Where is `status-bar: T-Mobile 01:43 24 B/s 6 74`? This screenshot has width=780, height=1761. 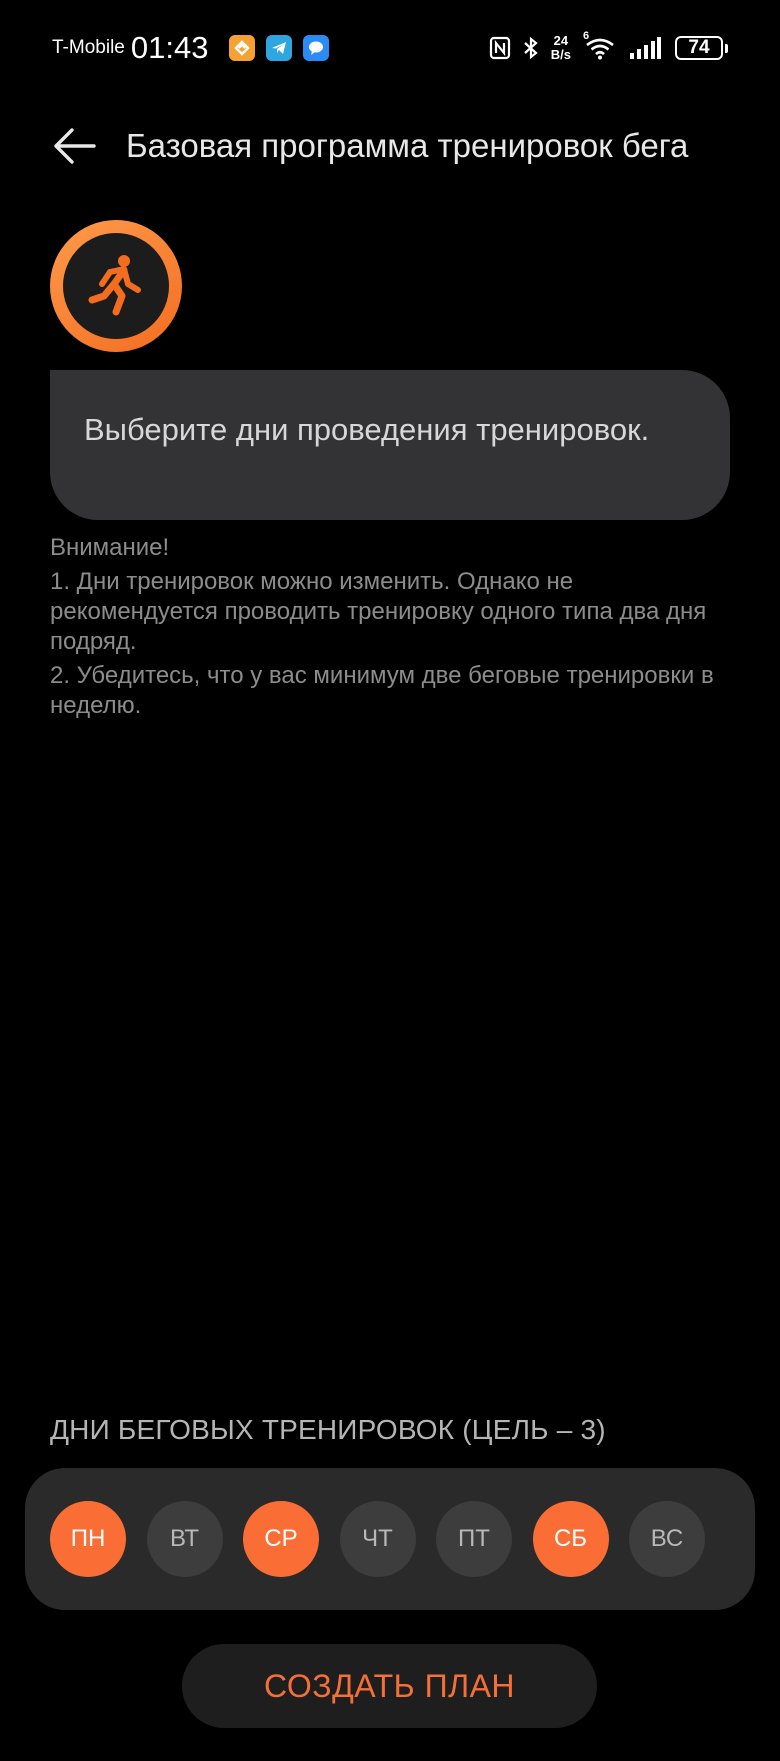 status-bar: T-Mobile 01:43 24 B/s 6 74 is located at coordinates (390, 48).